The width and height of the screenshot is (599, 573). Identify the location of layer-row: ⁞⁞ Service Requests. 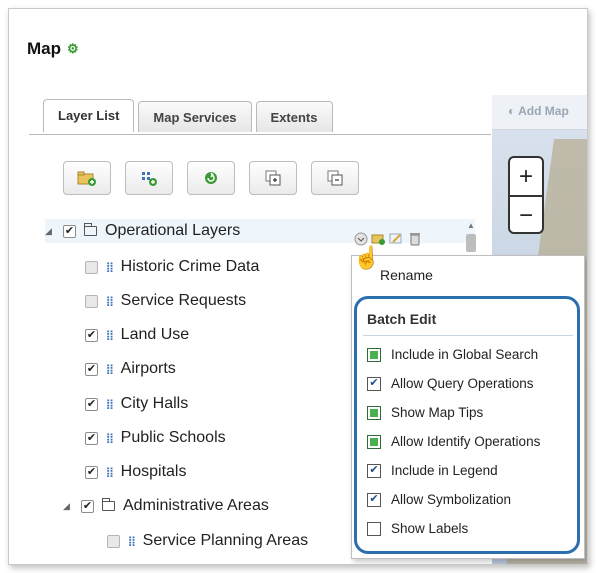
(165, 301).